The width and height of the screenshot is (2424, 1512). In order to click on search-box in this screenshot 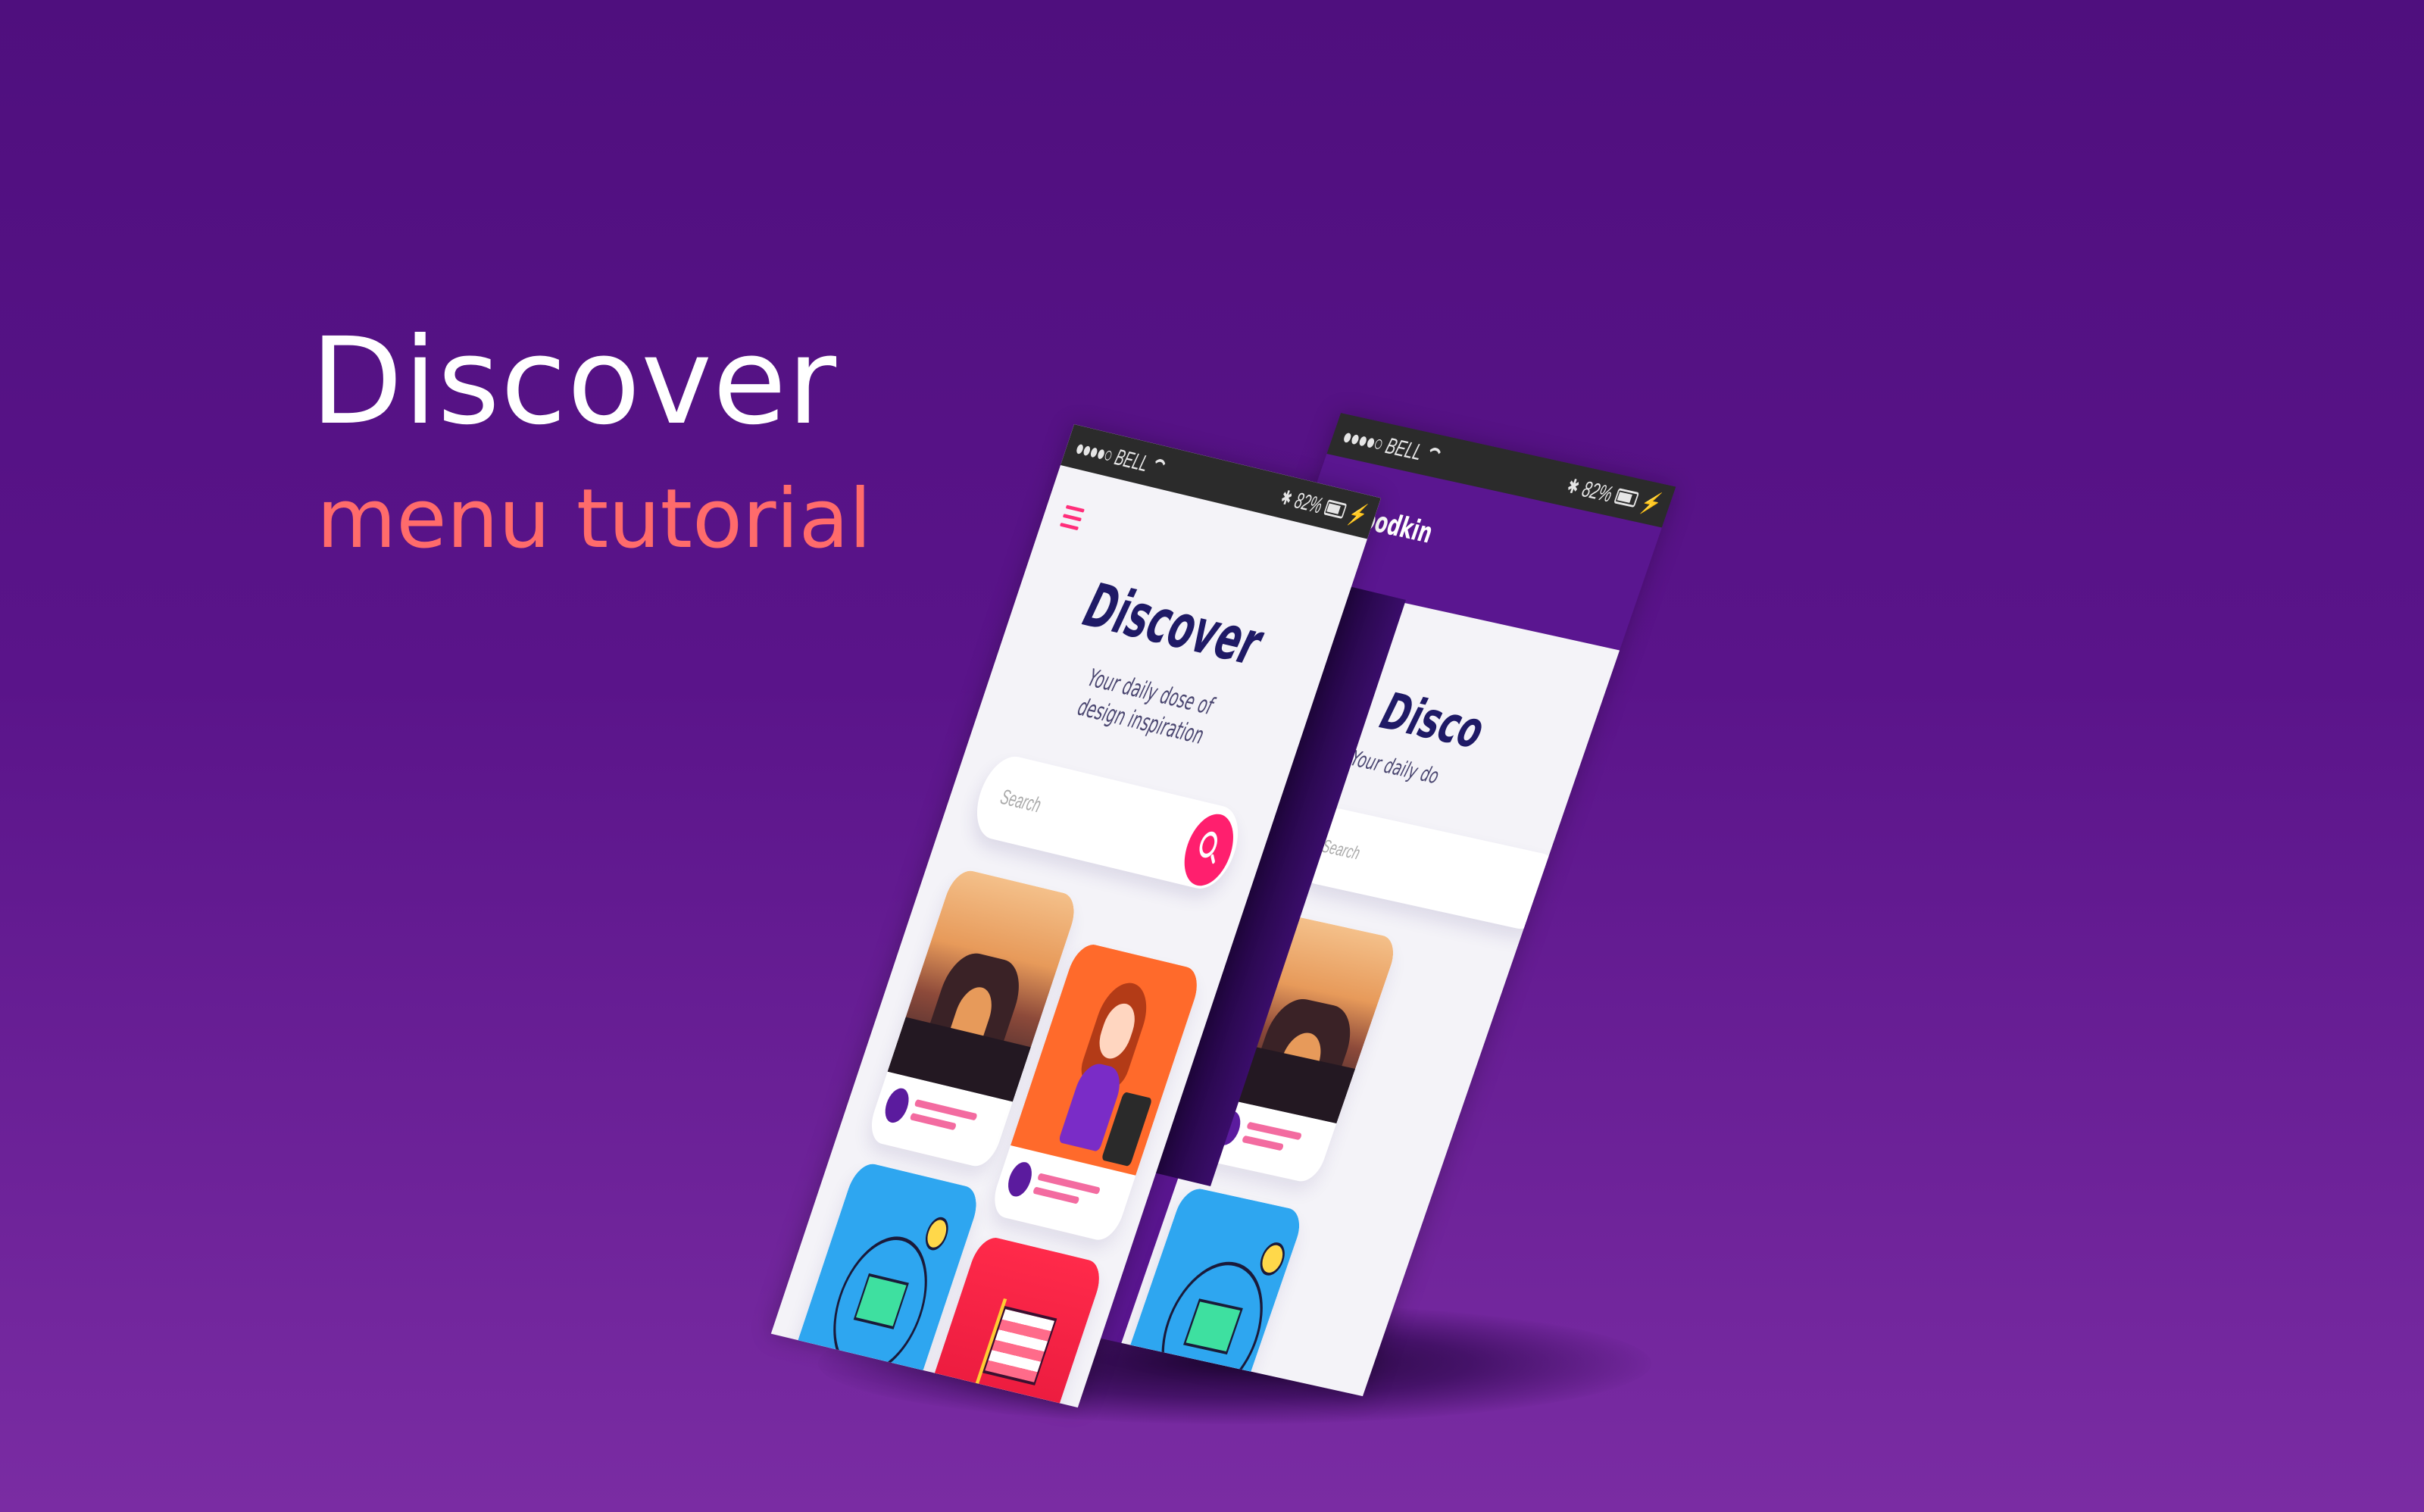, I will do `click(1107, 823)`.